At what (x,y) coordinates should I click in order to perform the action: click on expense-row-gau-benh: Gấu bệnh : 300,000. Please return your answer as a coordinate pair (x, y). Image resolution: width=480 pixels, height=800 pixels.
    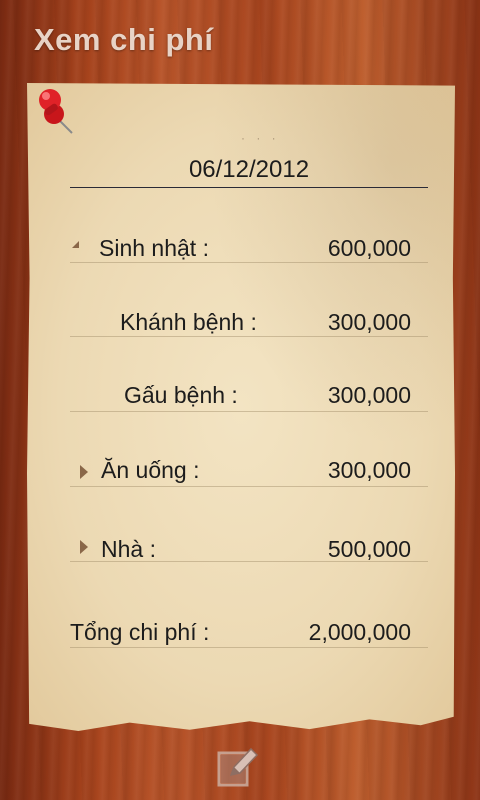
    Looking at the image, I should click on (249, 375).